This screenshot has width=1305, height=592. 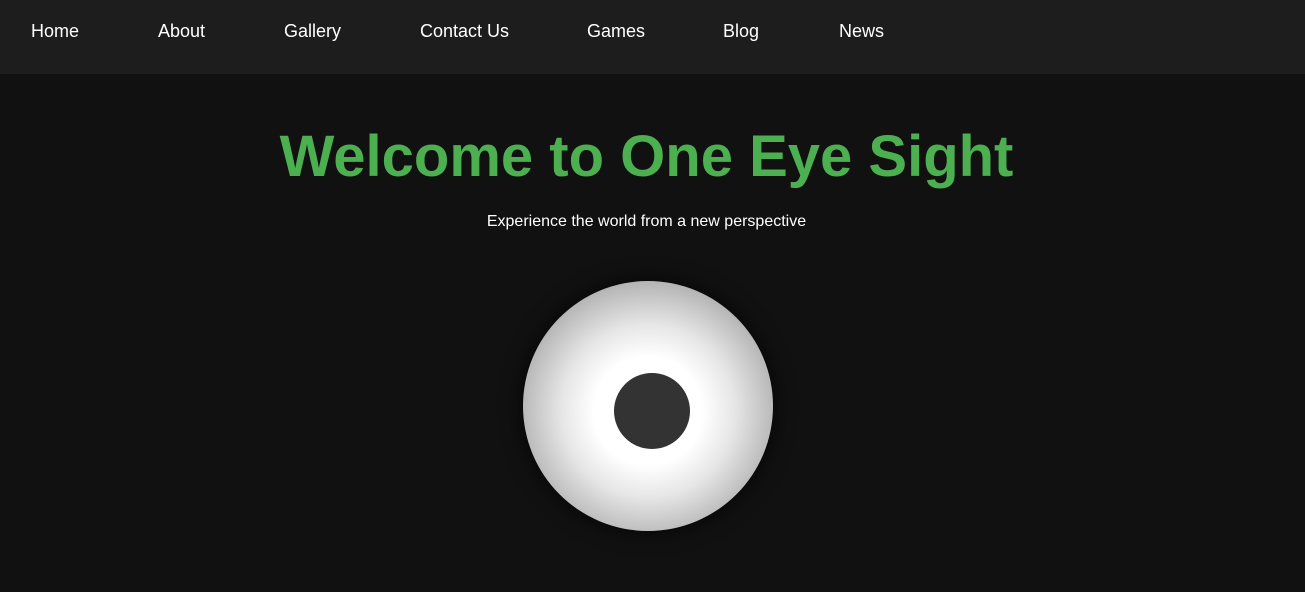 I want to click on nav-link-news: News, so click(x=861, y=31).